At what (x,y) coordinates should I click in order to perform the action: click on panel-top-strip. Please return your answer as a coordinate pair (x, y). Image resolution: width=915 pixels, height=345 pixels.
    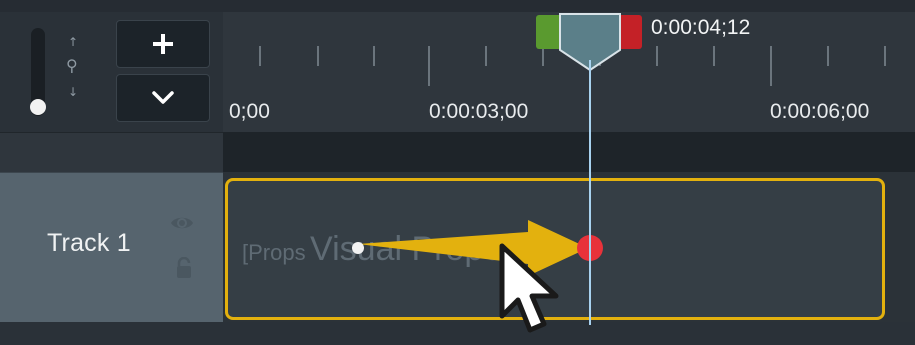
    Looking at the image, I should click on (111, 6).